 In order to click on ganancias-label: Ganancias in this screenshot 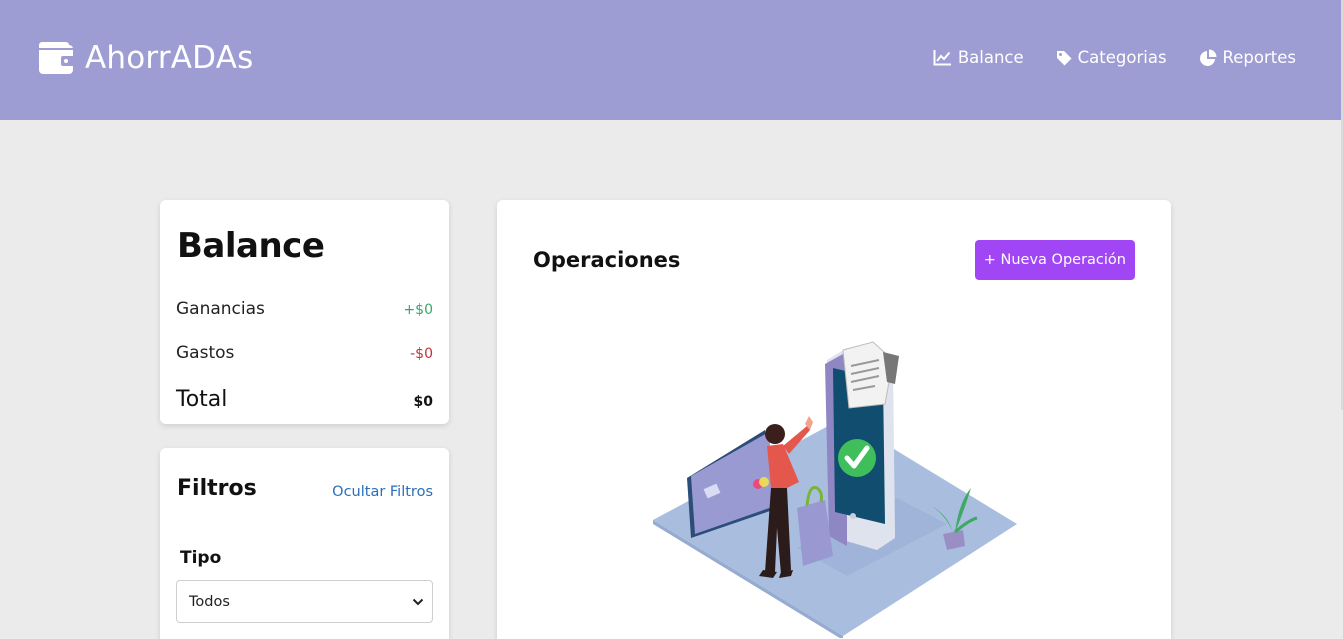, I will do `click(220, 309)`.